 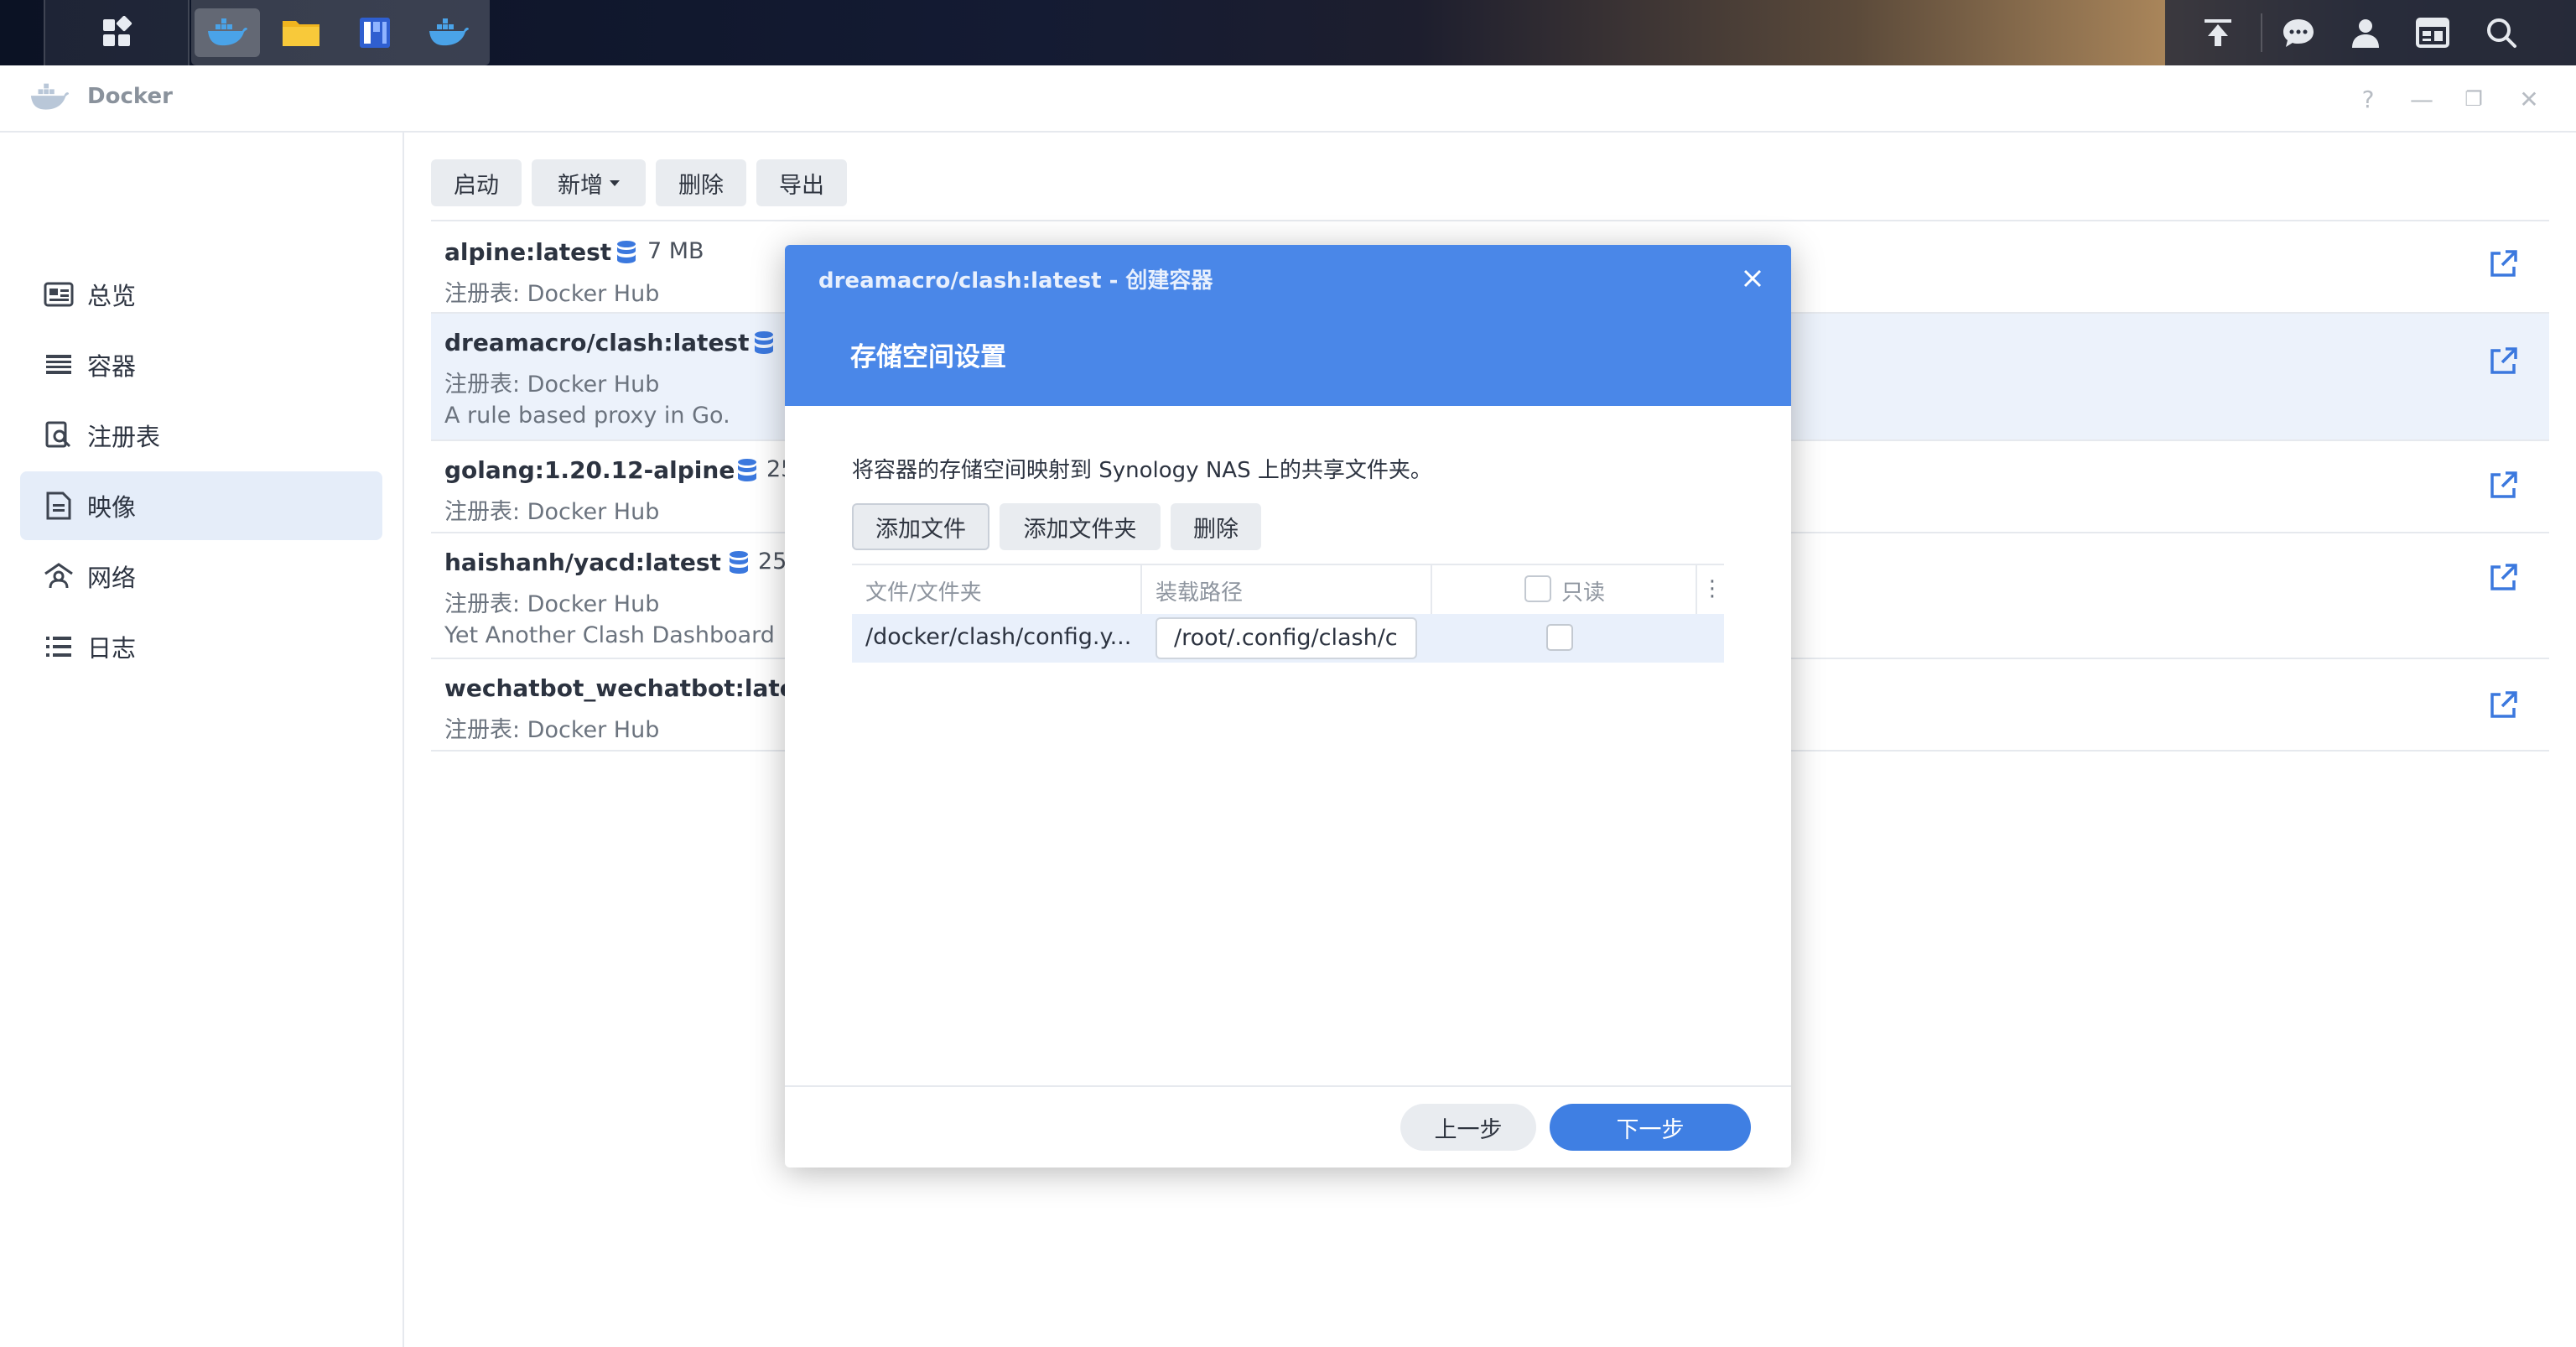 I want to click on minimize-button: —, so click(x=2421, y=99).